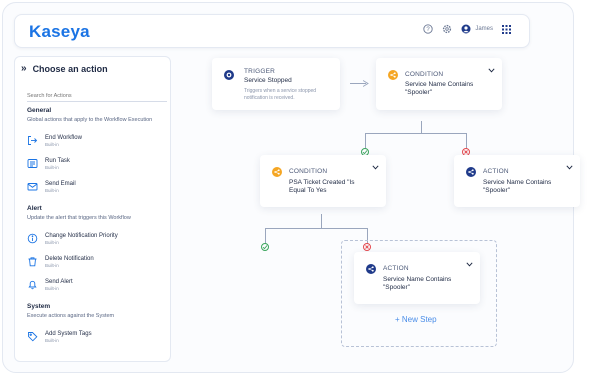 The image size is (600, 375). Describe the element at coordinates (280, 91) in the screenshot. I see `node-description: Triggers when a service stopped` at that location.